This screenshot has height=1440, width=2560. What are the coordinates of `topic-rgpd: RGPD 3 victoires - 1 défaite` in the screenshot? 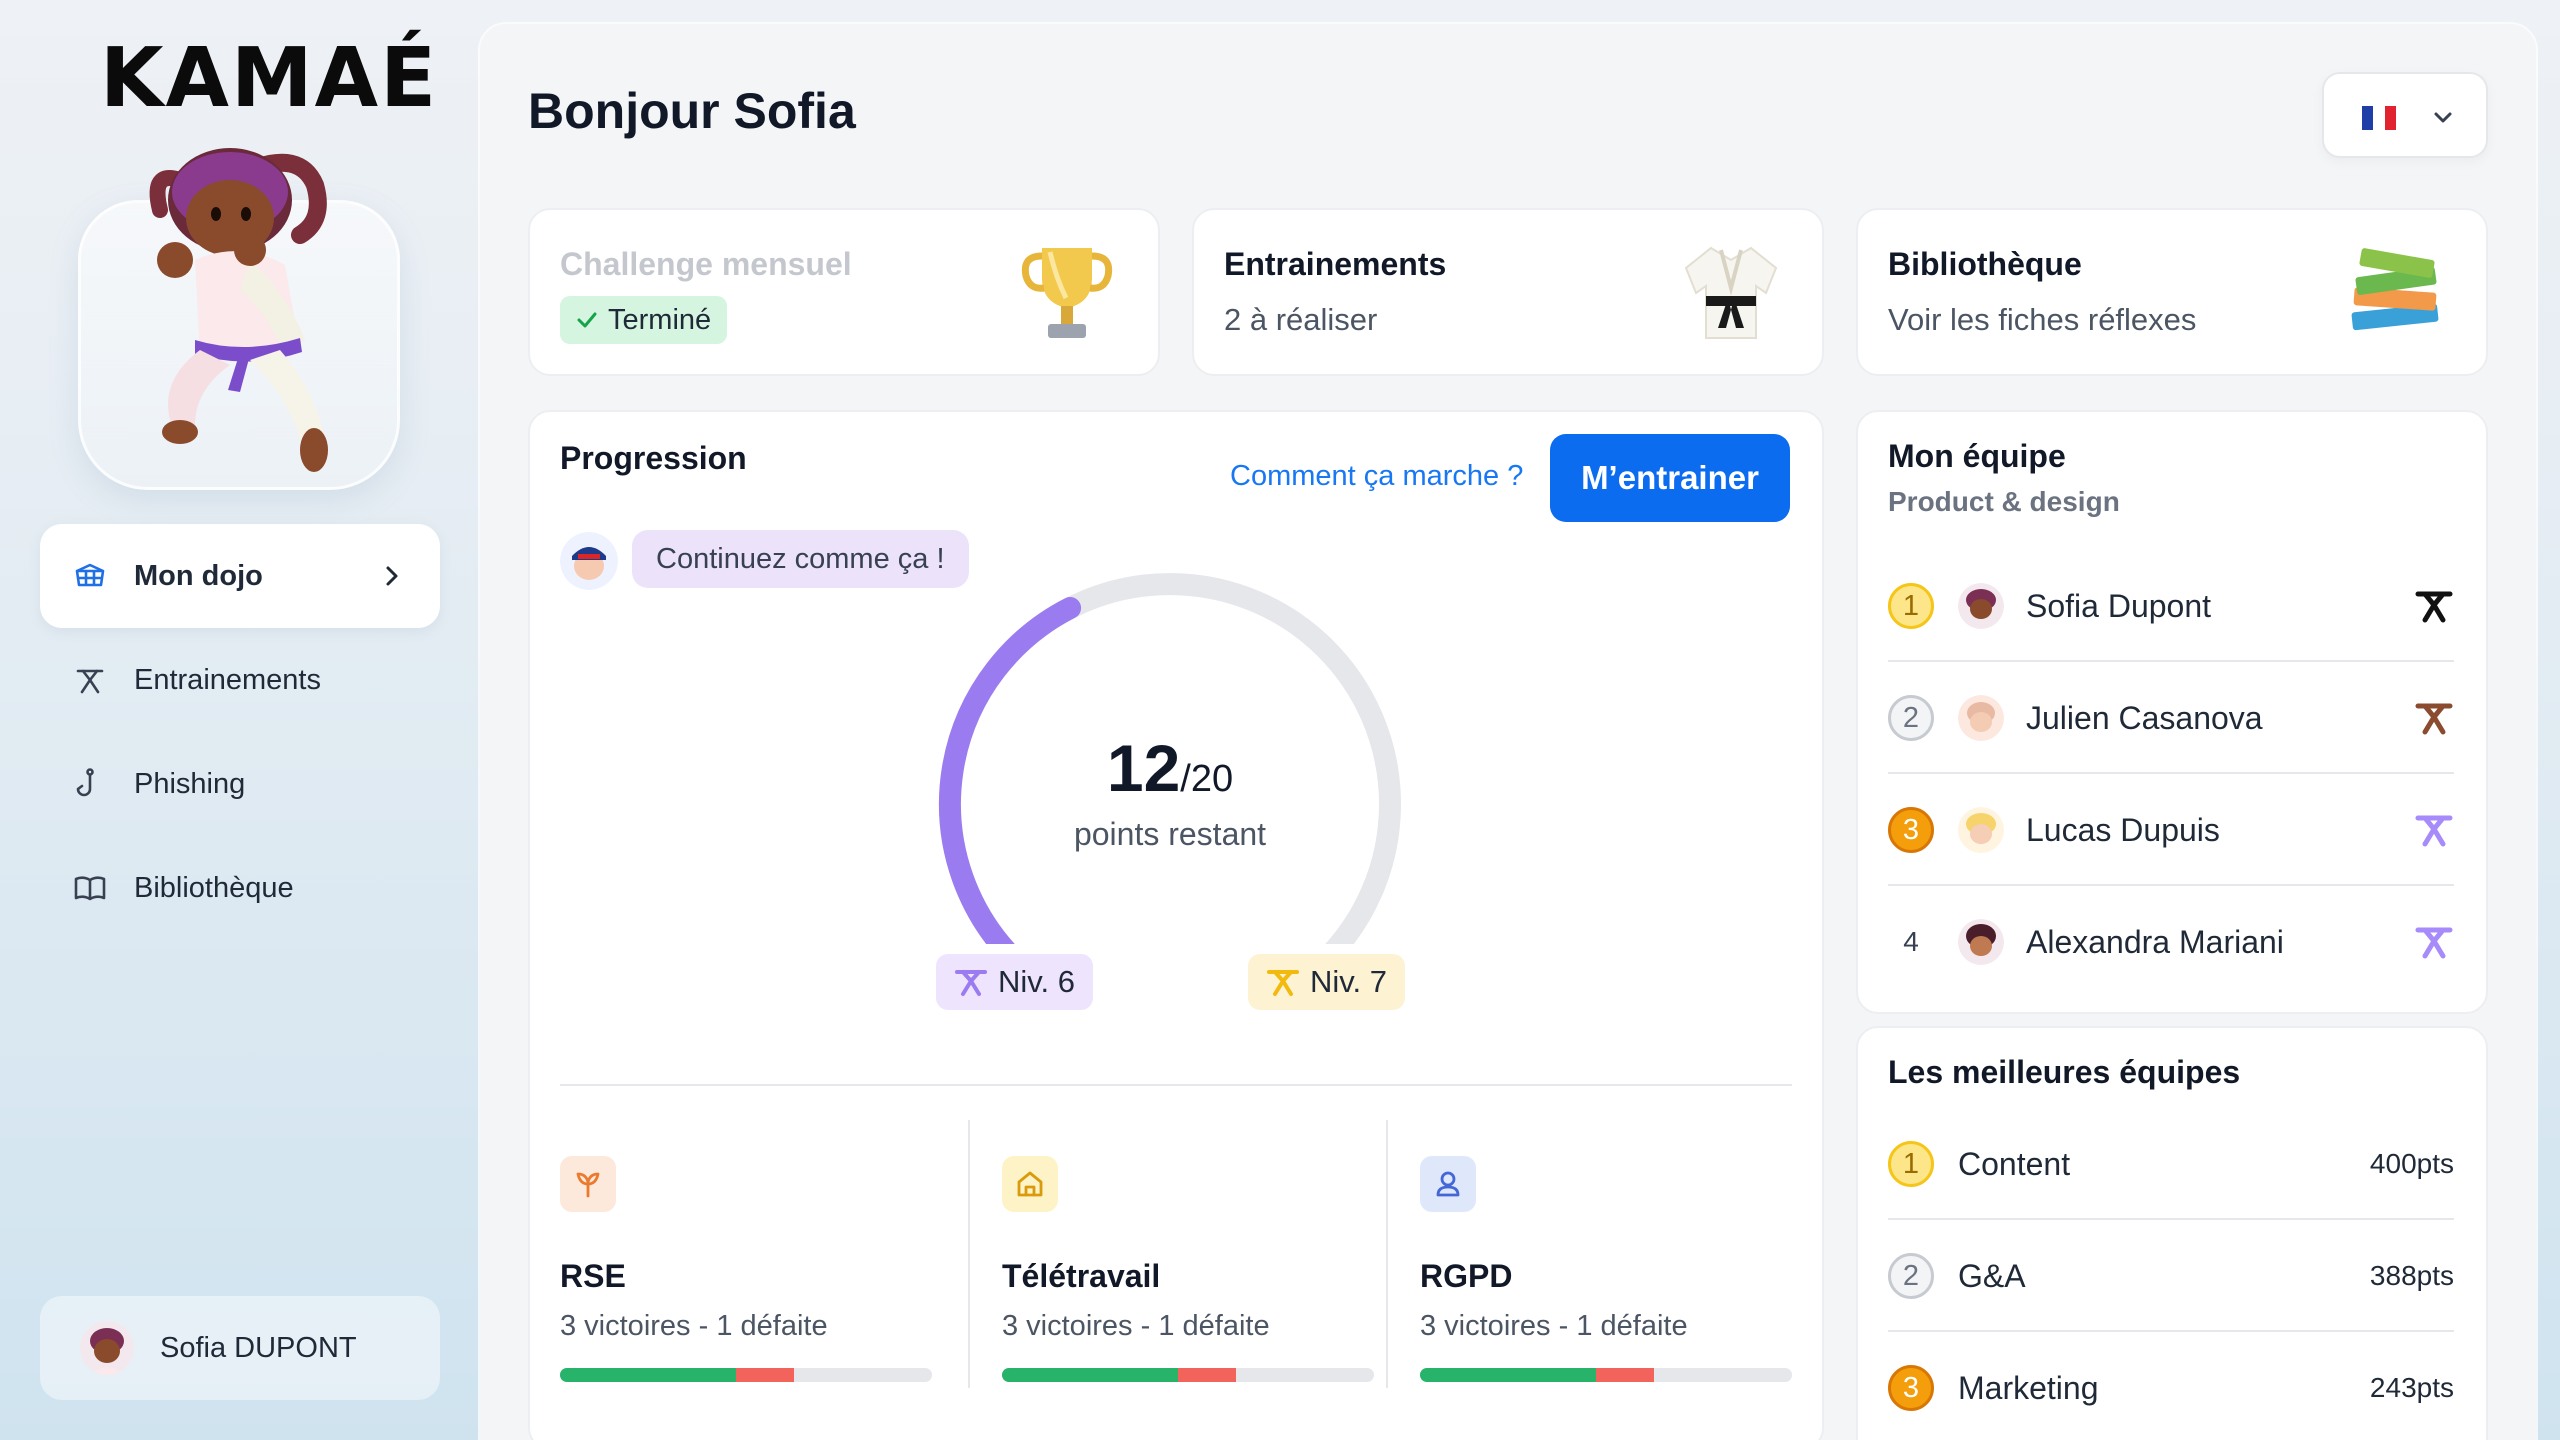 It's located at (1615, 1259).